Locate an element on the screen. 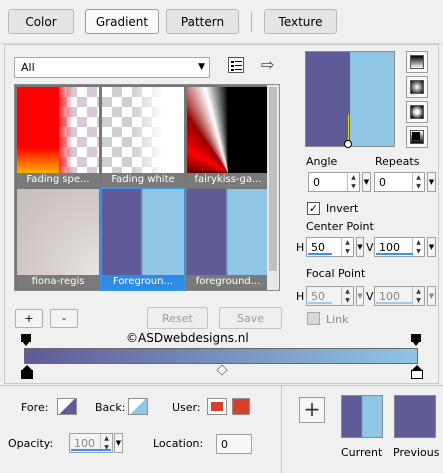 The image size is (443, 473). color-stop-left-icon is located at coordinates (27, 372).